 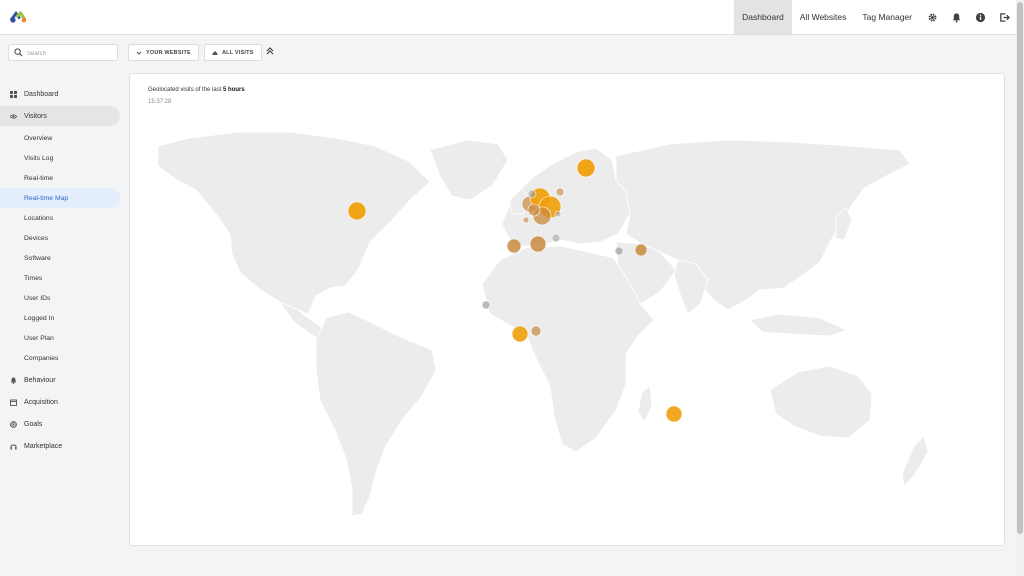 I want to click on menu-real-time-map: Real-time Map, so click(x=60, y=198).